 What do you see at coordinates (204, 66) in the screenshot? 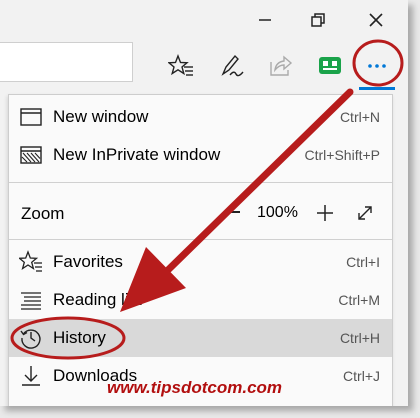
I see `browser-toolbar` at bounding box center [204, 66].